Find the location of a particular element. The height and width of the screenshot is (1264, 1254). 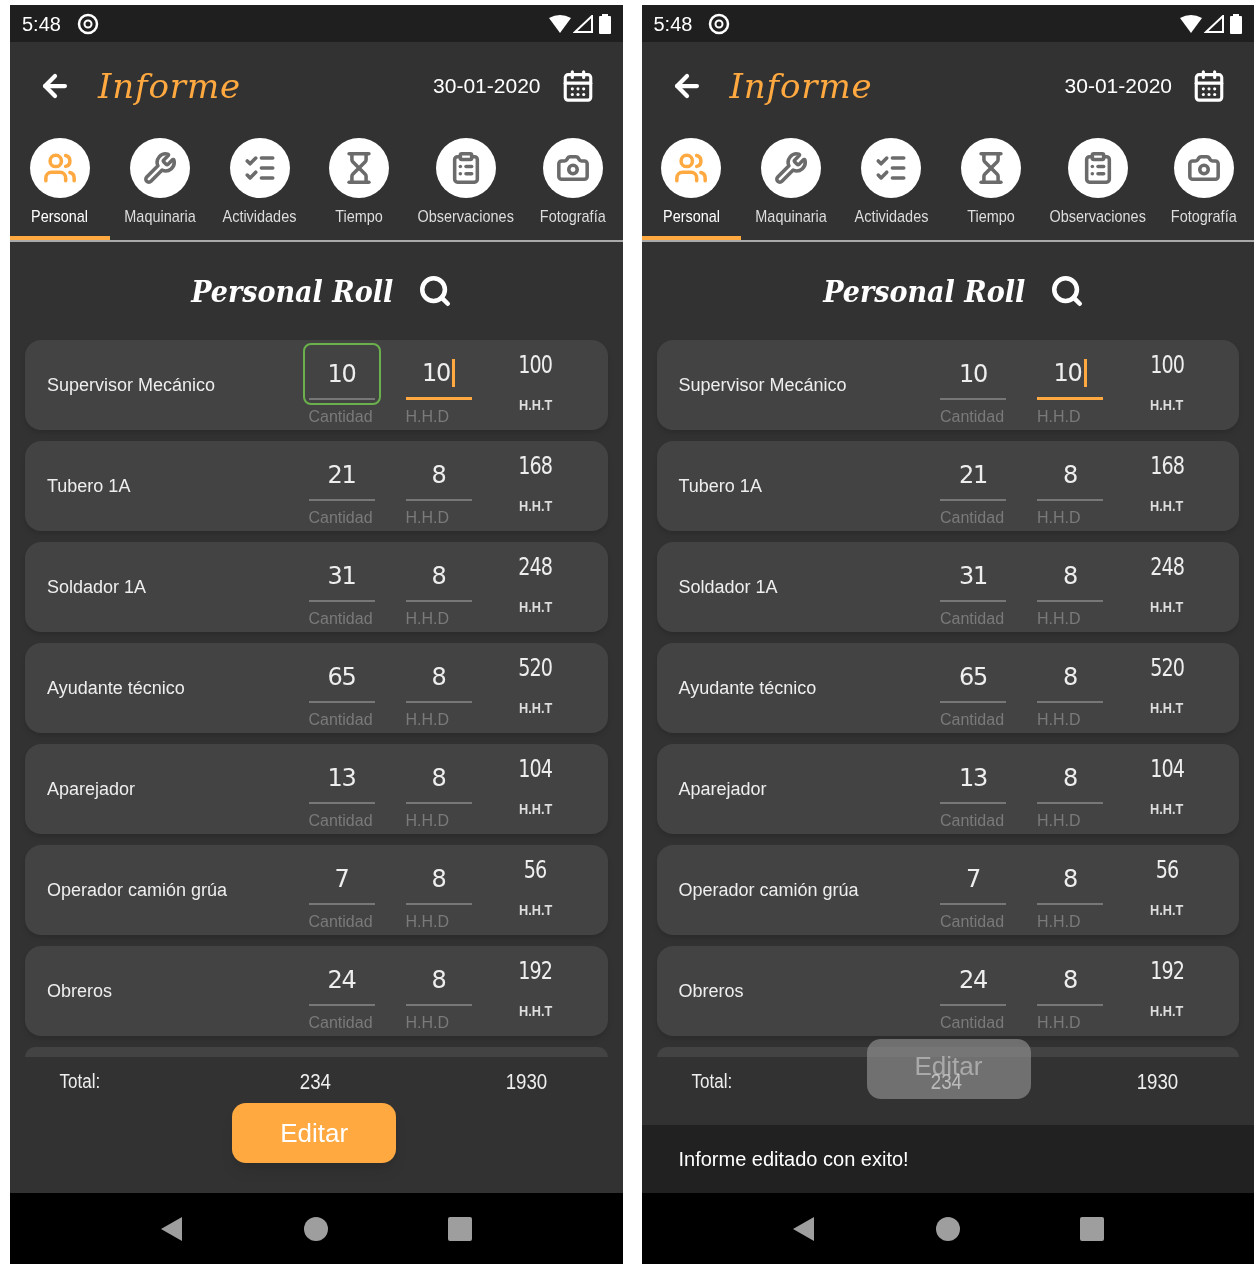

snackbar: Informe editado con exito! is located at coordinates (947, 1159).